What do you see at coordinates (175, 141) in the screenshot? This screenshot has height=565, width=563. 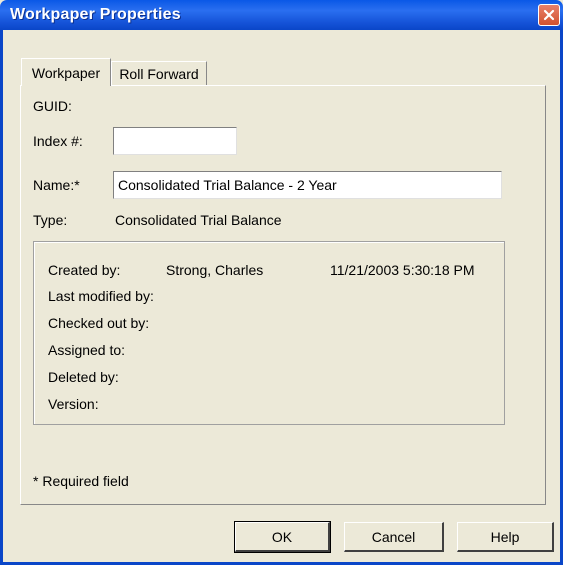 I see `index-input` at bounding box center [175, 141].